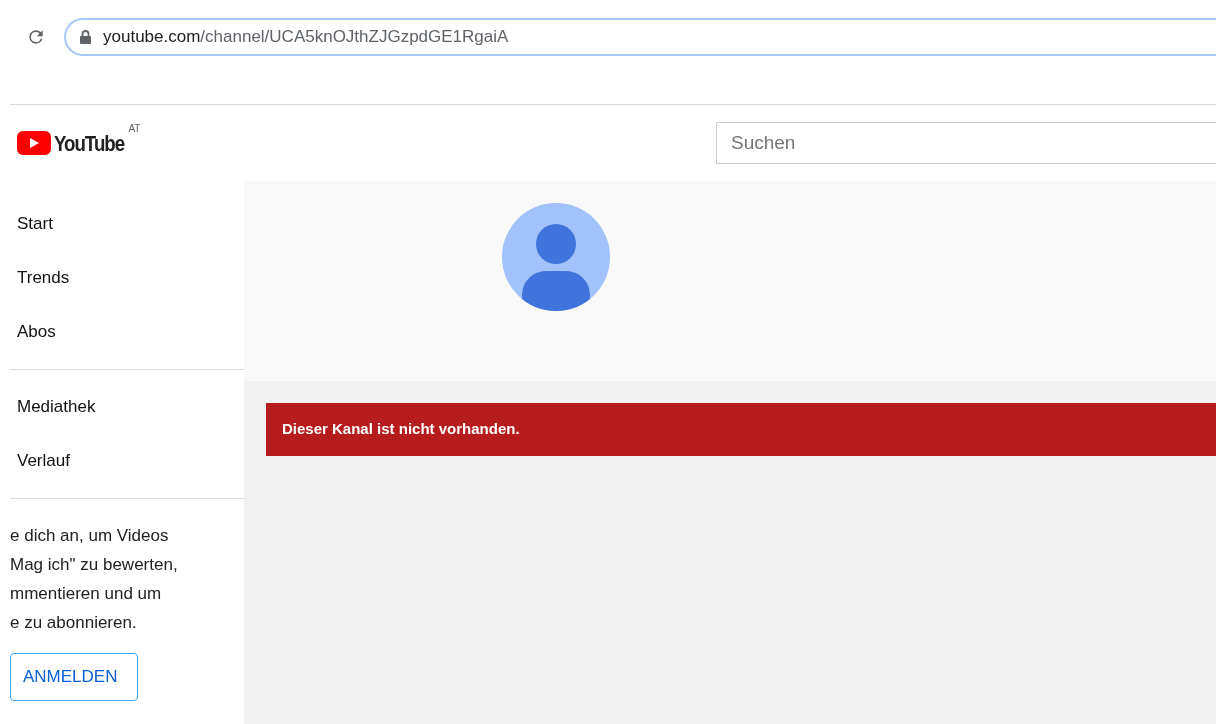 The height and width of the screenshot is (724, 1216). What do you see at coordinates (94, 565) in the screenshot?
I see `signin-prompt-line: Mag ich" zu bewerten,` at bounding box center [94, 565].